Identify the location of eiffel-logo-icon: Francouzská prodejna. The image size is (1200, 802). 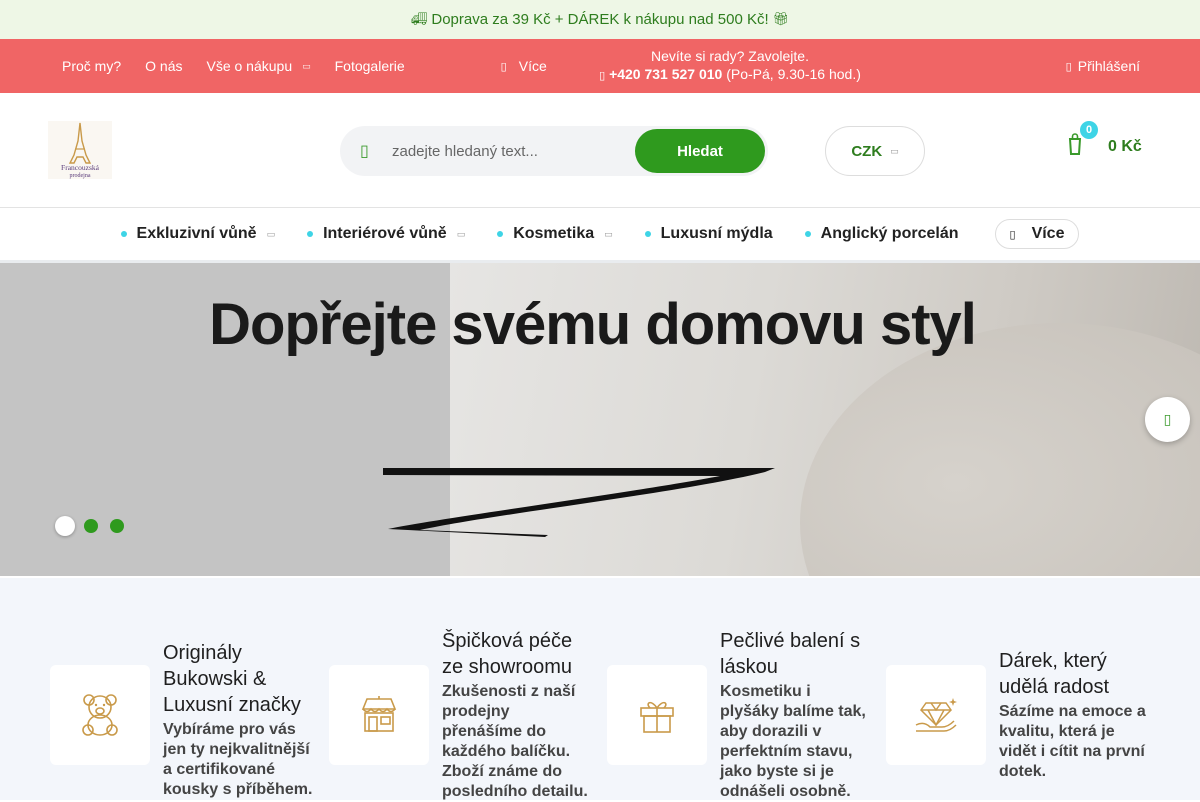
(80, 150).